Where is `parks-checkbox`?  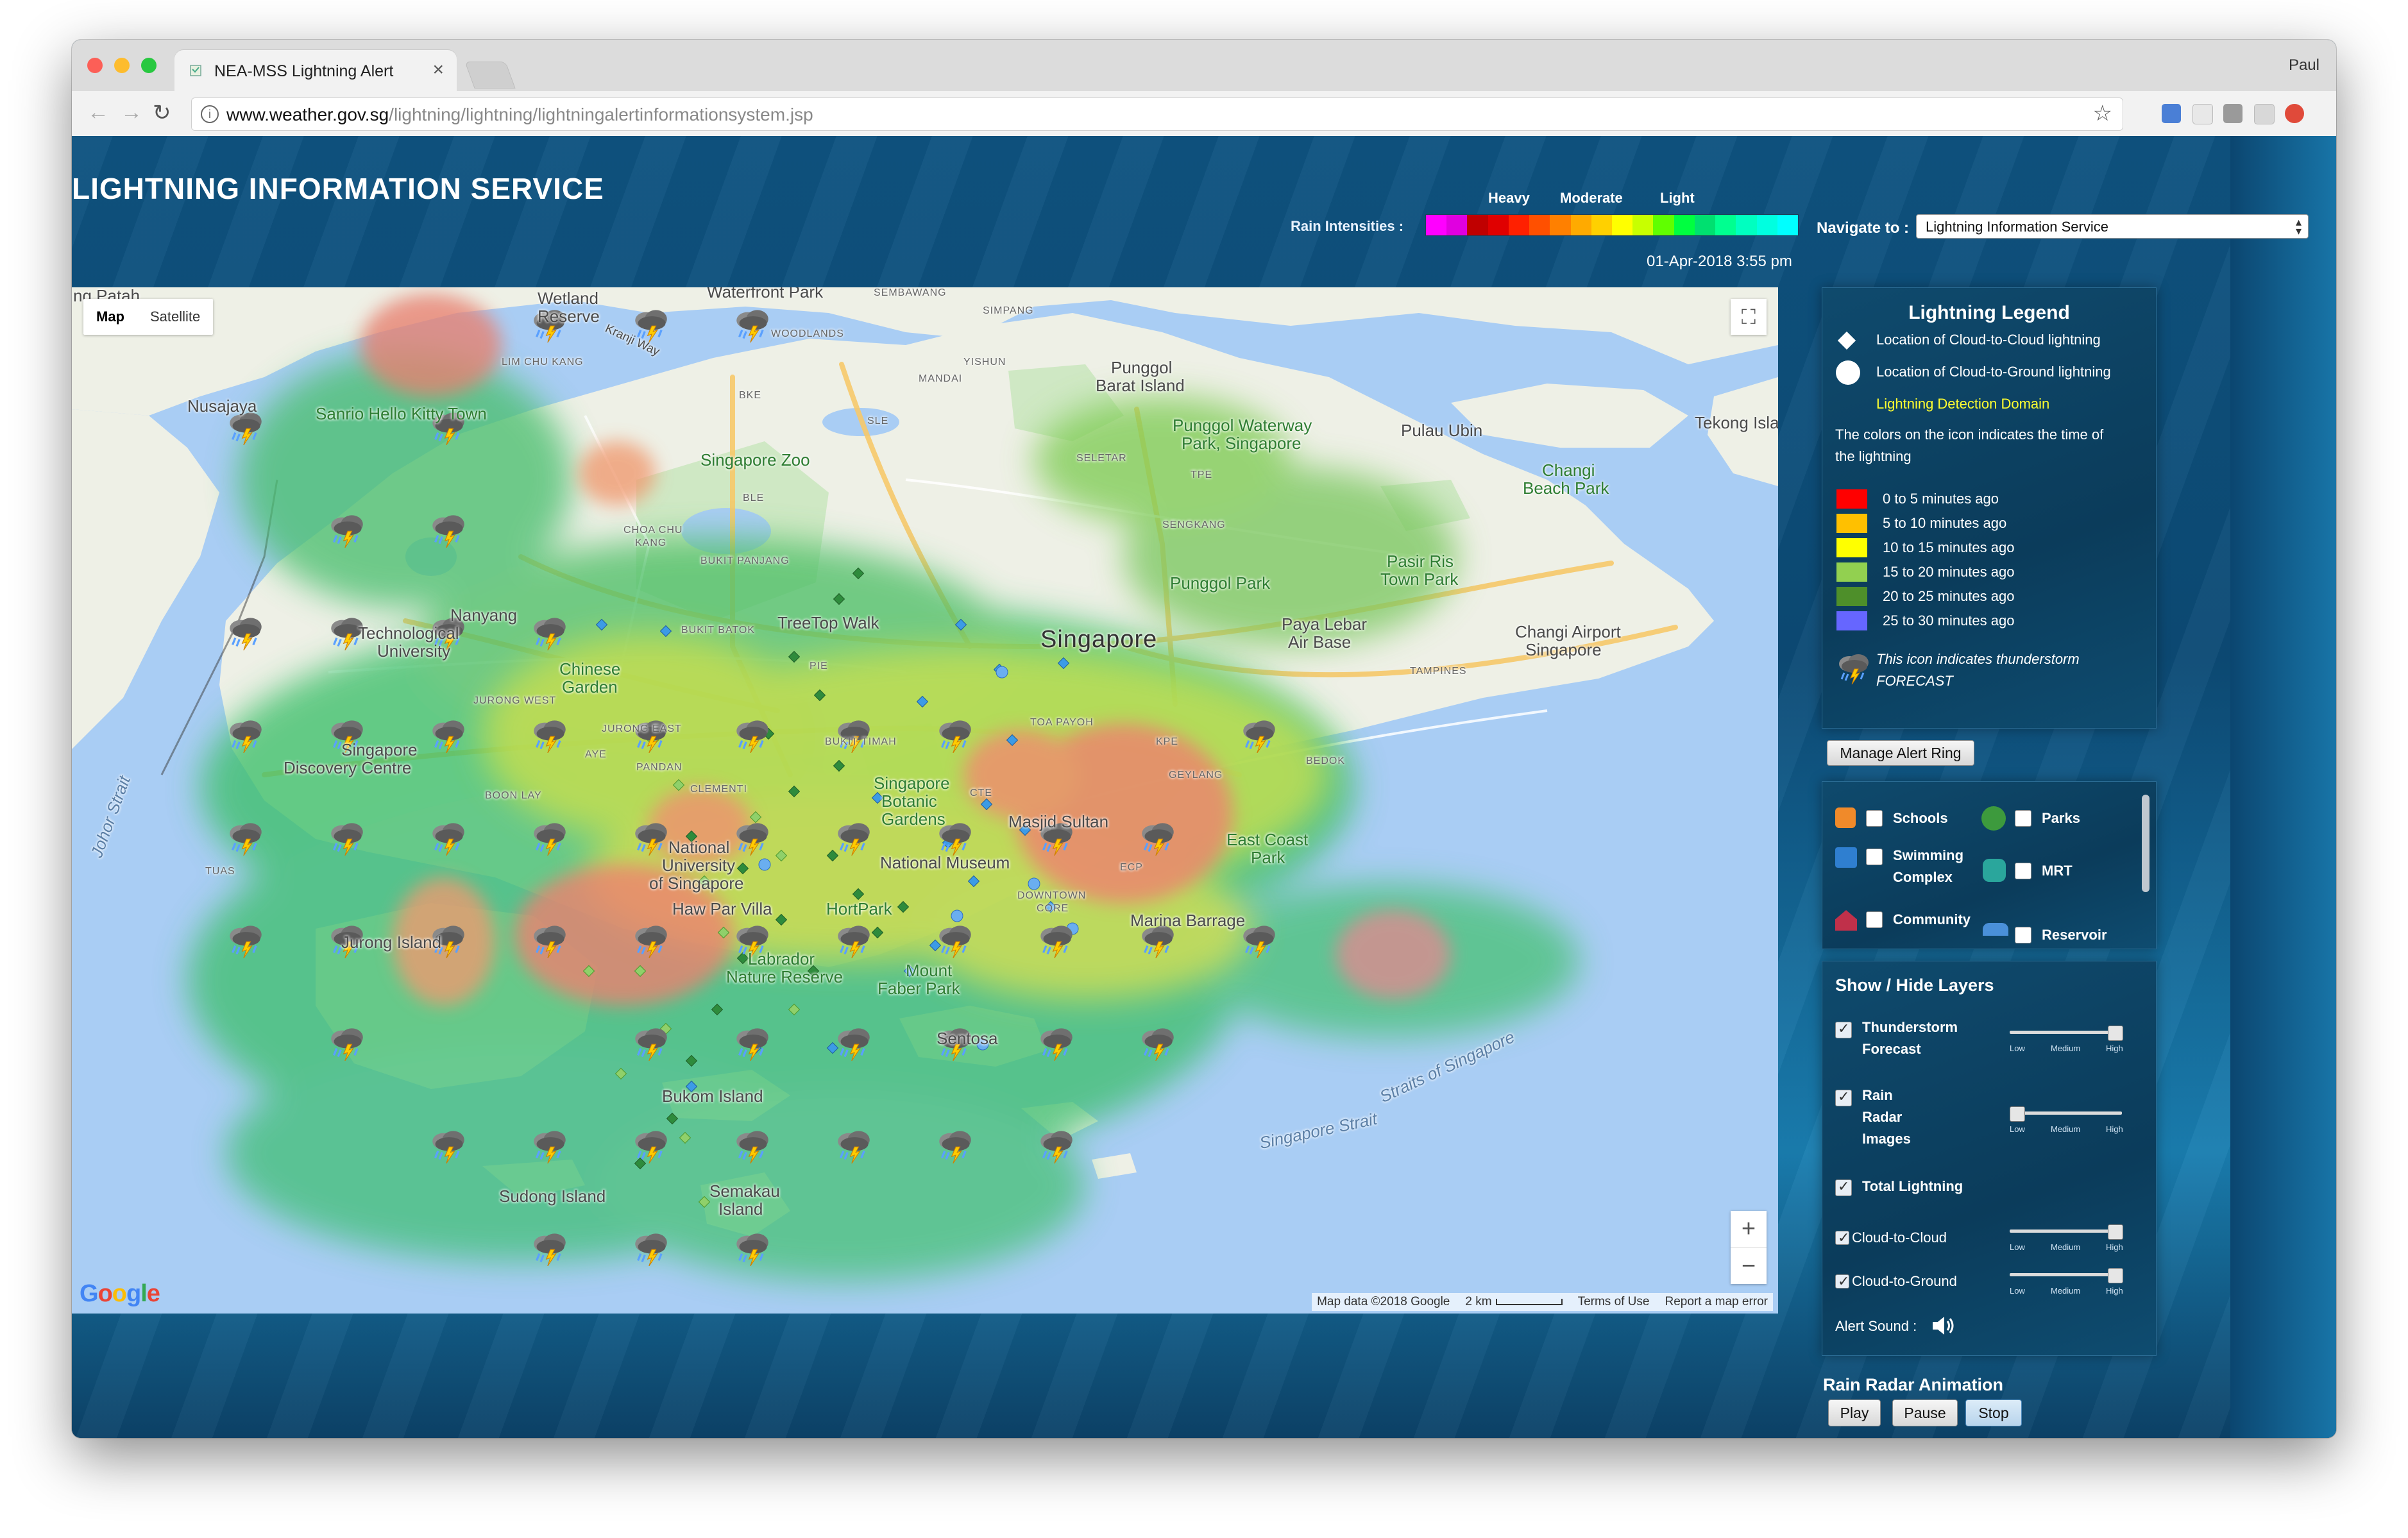 parks-checkbox is located at coordinates (2023, 818).